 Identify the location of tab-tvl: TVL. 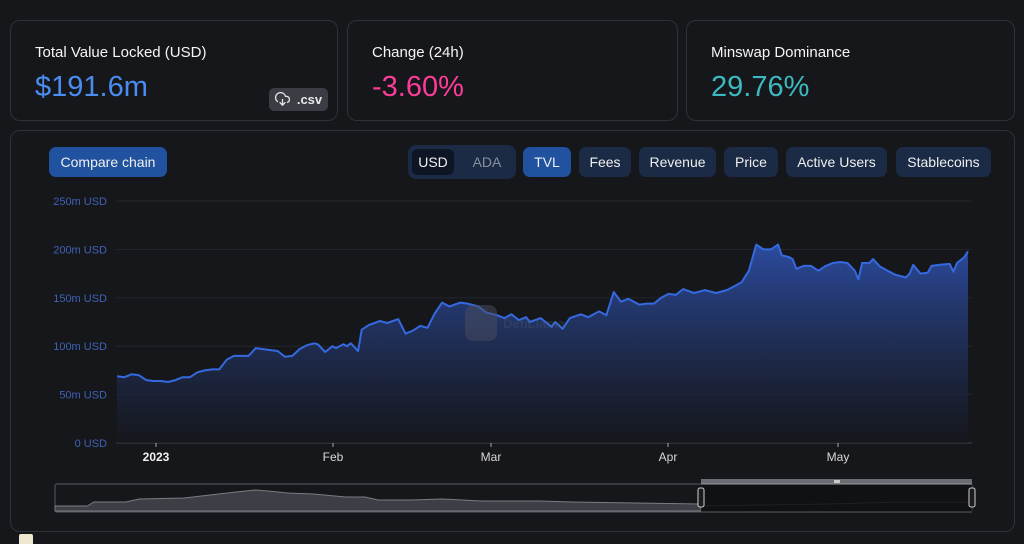
(547, 162).